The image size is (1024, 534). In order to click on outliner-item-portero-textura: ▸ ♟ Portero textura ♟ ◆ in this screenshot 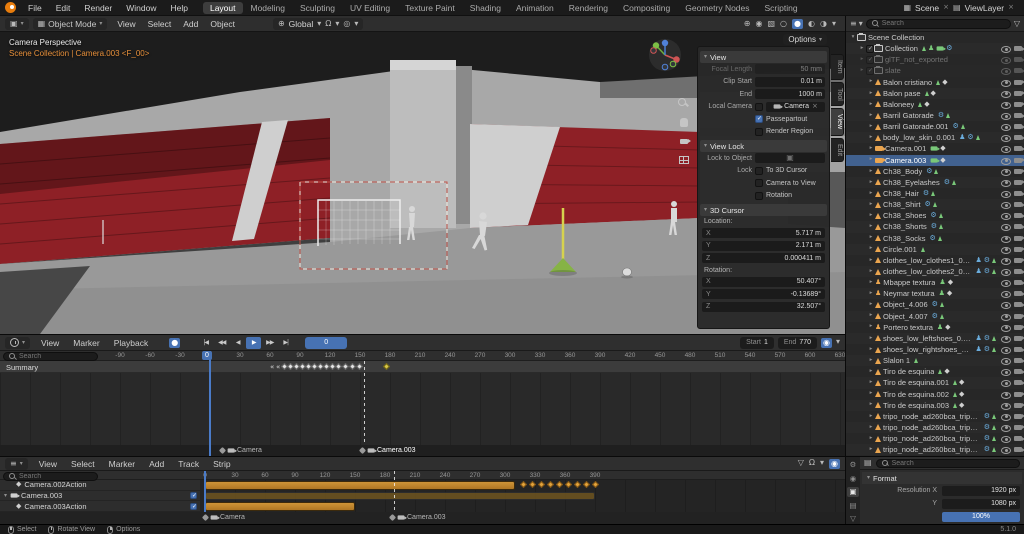, I will do `click(935, 327)`.